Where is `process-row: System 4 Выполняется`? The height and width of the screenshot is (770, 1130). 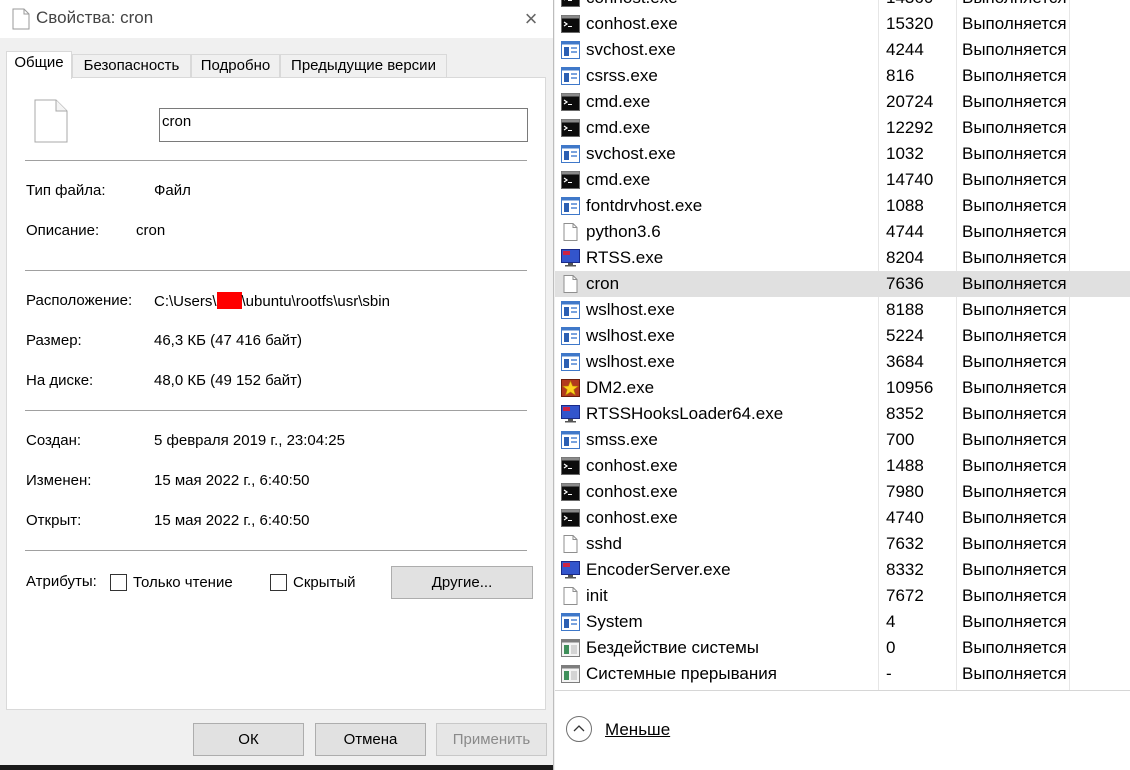
process-row: System 4 Выполняется is located at coordinates (842, 622).